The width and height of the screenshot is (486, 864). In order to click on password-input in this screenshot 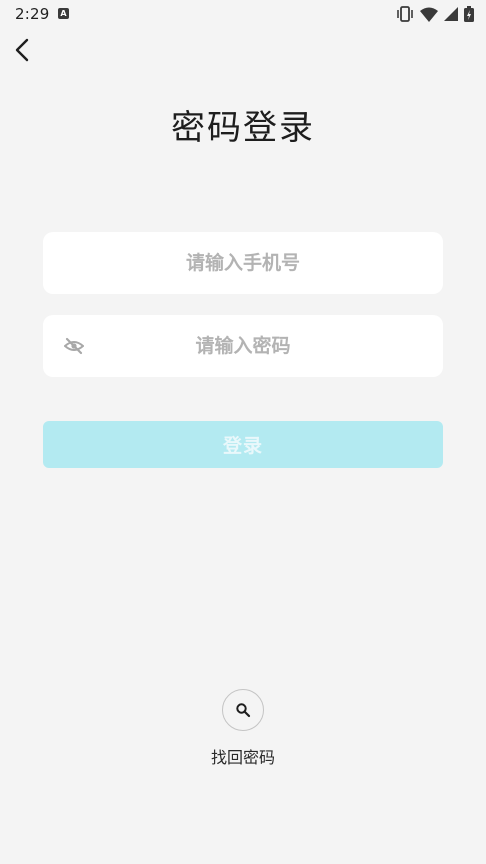, I will do `click(243, 346)`.